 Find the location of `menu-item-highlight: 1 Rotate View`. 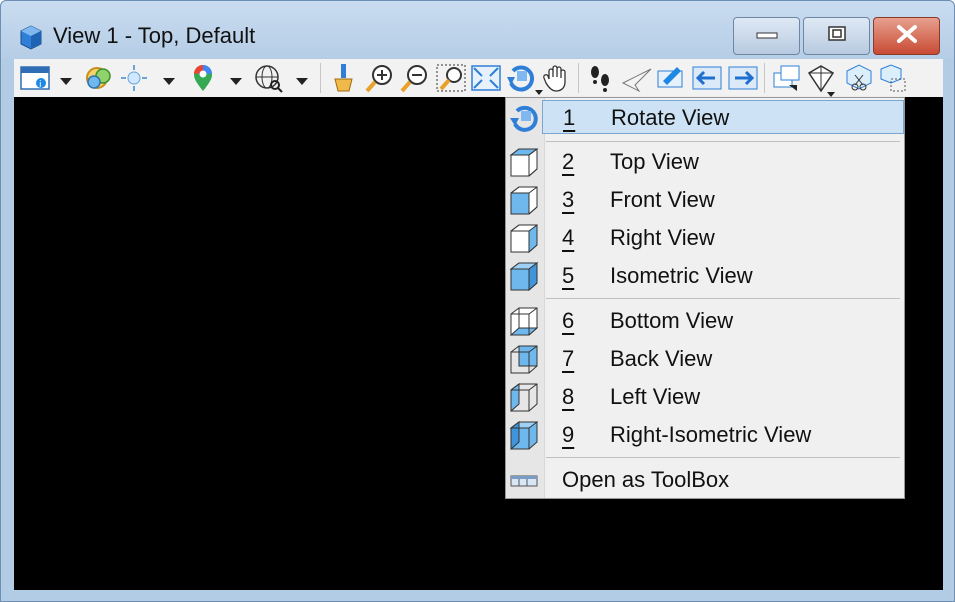

menu-item-highlight: 1 Rotate View is located at coordinates (723, 117).